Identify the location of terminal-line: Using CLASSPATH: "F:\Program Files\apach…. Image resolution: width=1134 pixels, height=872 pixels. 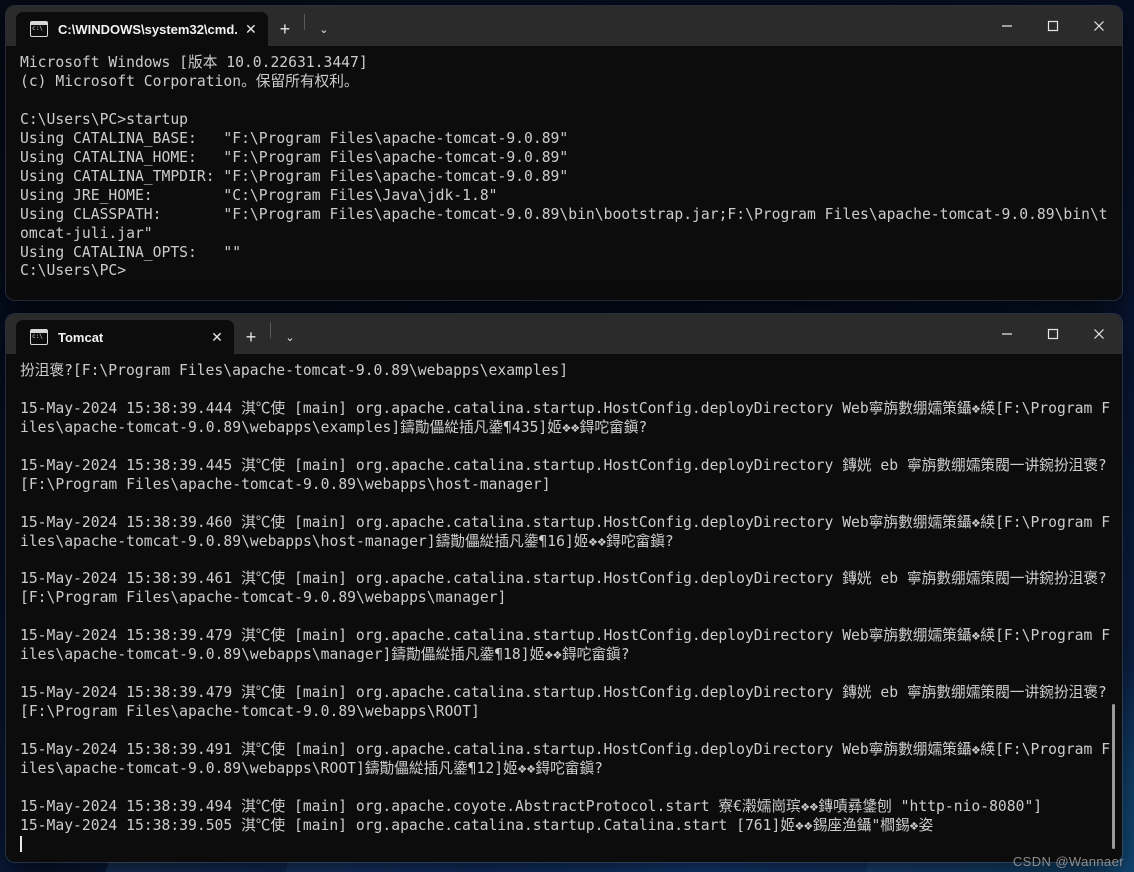
(564, 223).